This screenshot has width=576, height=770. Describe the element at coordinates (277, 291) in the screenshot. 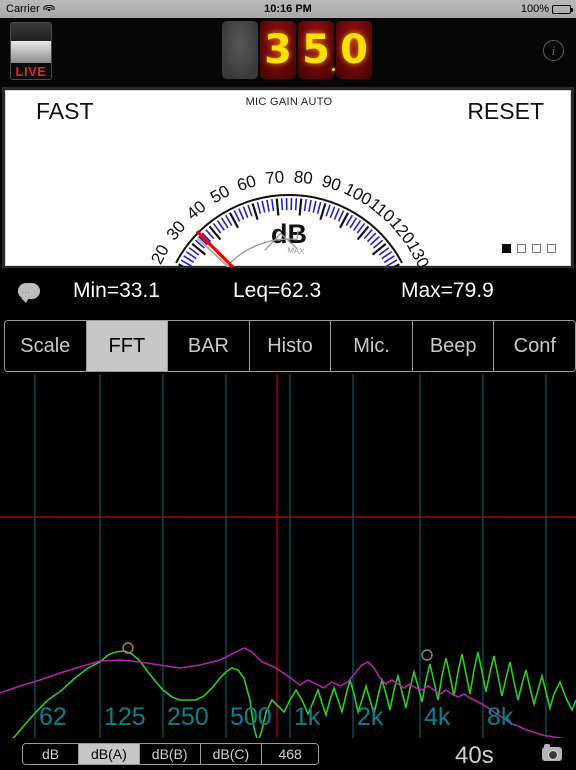

I see `stat-leq: Leq=62.3` at that location.